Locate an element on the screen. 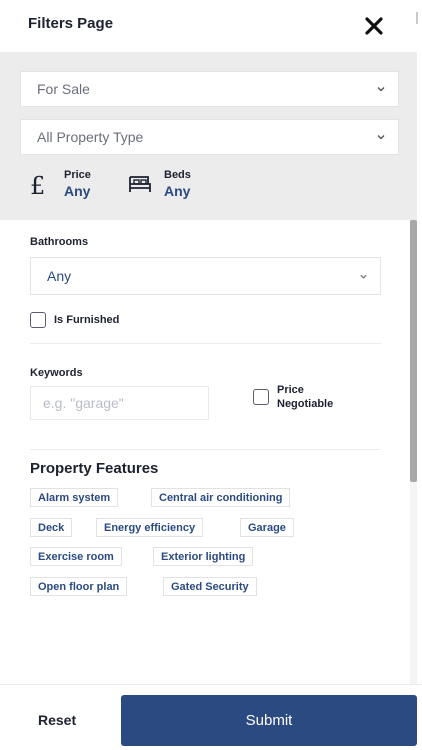  beds-label: Beds is located at coordinates (177, 175).